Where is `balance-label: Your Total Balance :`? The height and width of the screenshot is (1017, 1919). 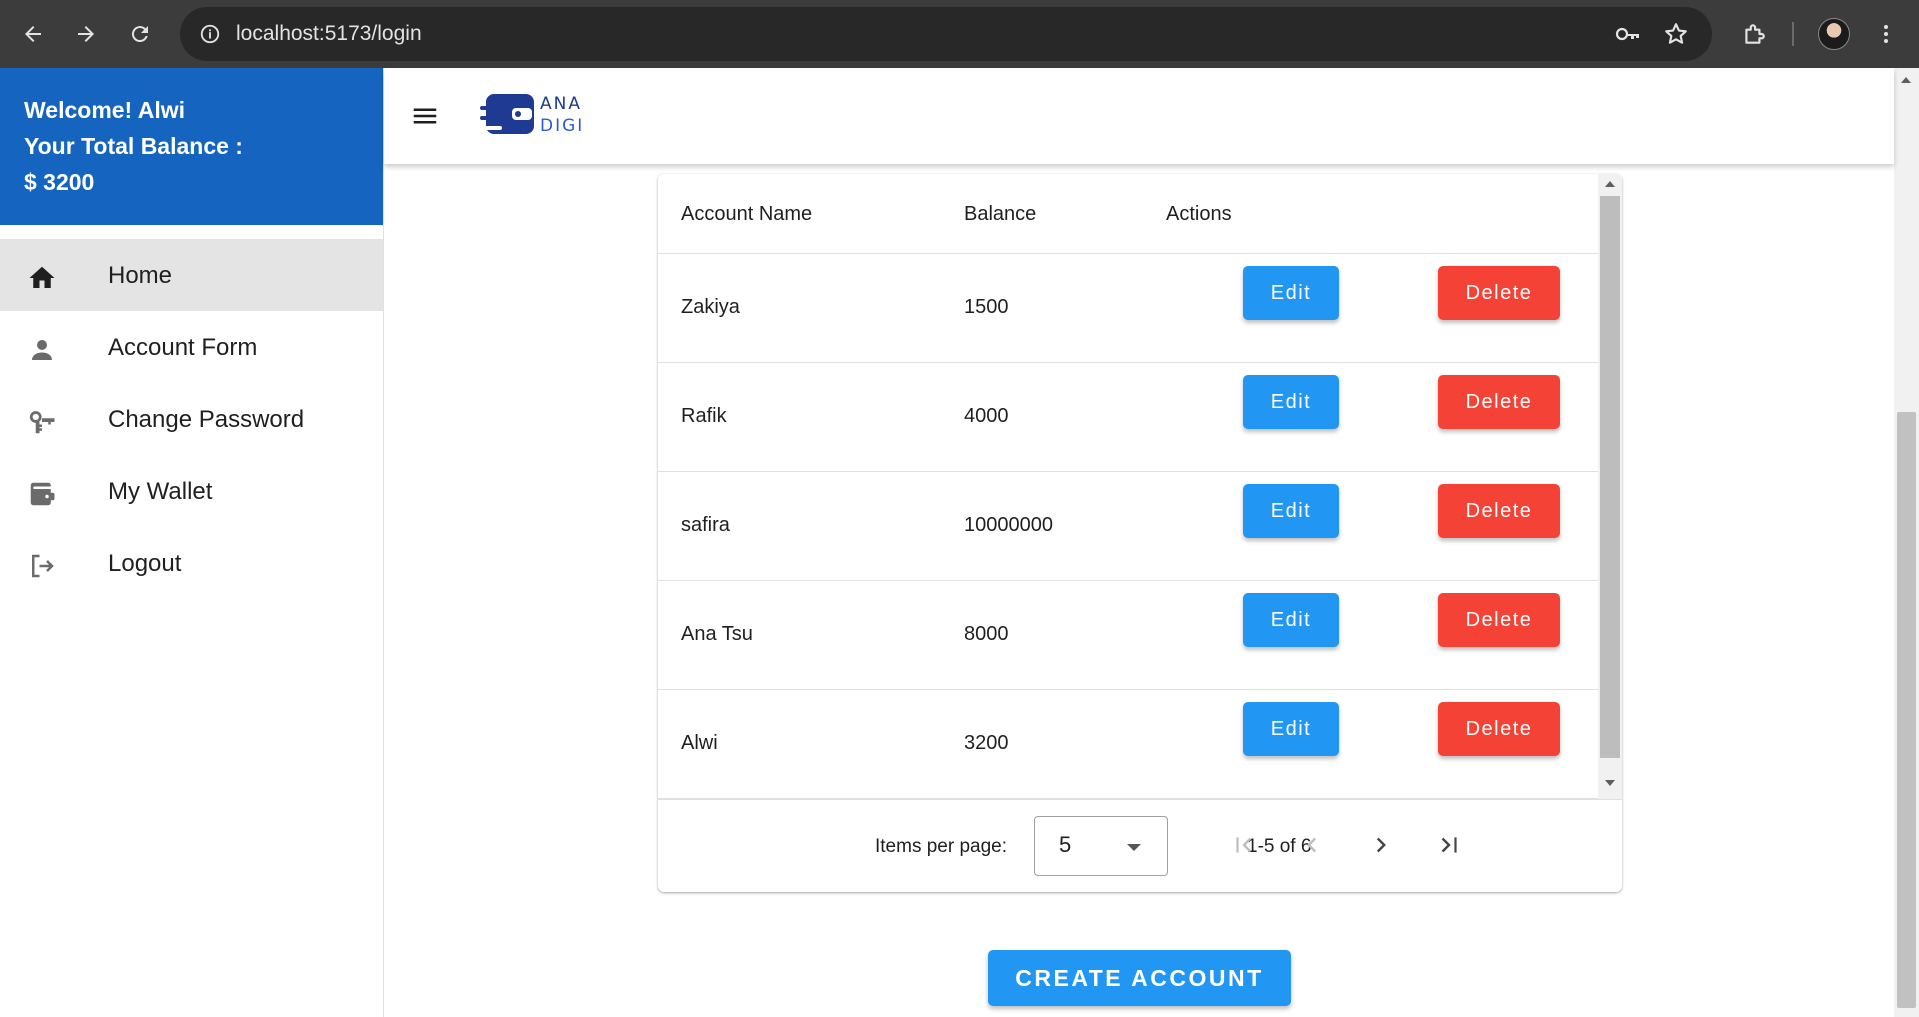
balance-label: Your Total Balance : is located at coordinates (133, 146).